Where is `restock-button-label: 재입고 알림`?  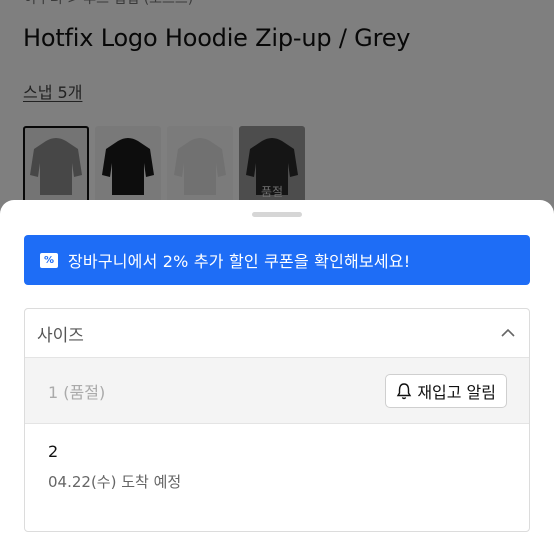
restock-button-label: 재입고 알림 is located at coordinates (456, 392).